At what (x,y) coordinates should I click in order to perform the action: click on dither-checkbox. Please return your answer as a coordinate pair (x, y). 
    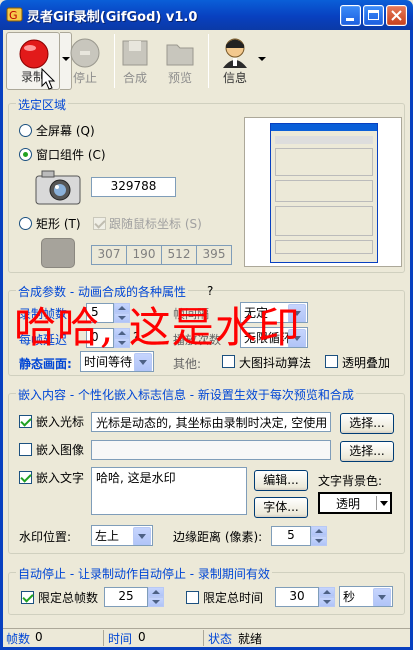
    Looking at the image, I should click on (228, 361).